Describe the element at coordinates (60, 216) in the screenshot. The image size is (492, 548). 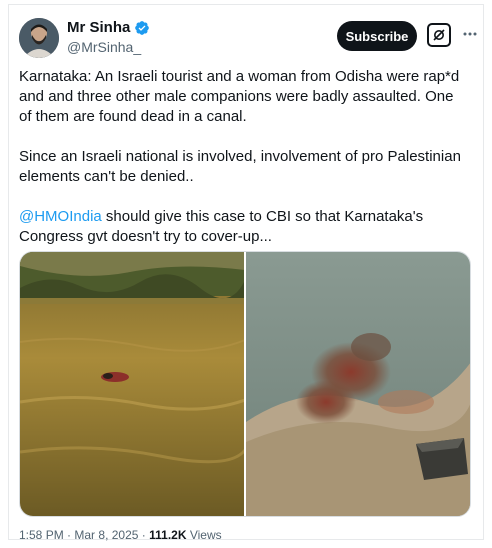
I see `mention-link: @HMOIndia` at that location.